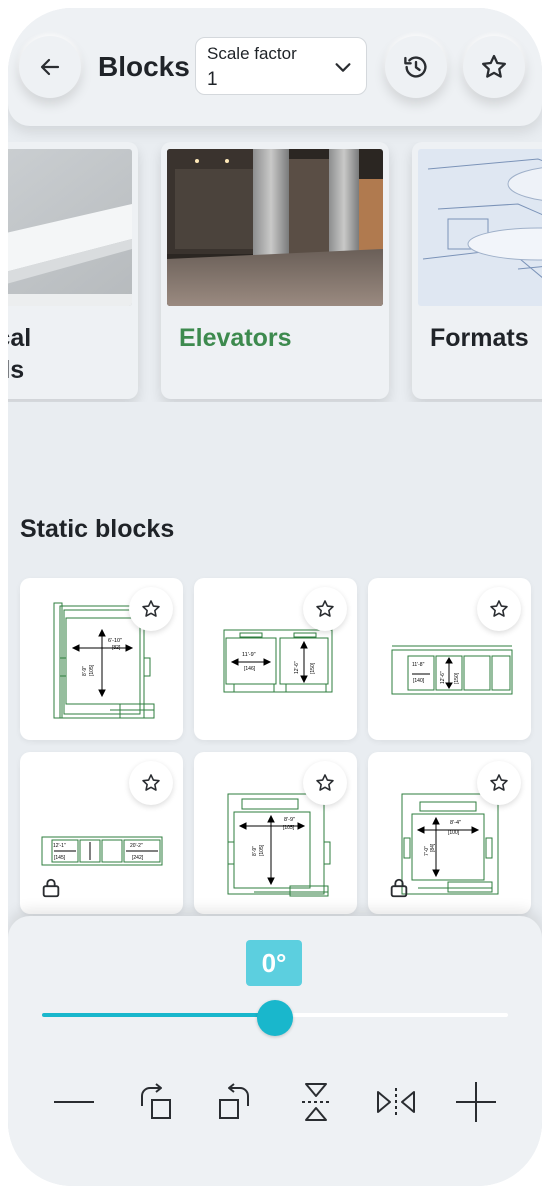  Describe the element at coordinates (343, 67) in the screenshot. I see `chevron-down-icon` at that location.